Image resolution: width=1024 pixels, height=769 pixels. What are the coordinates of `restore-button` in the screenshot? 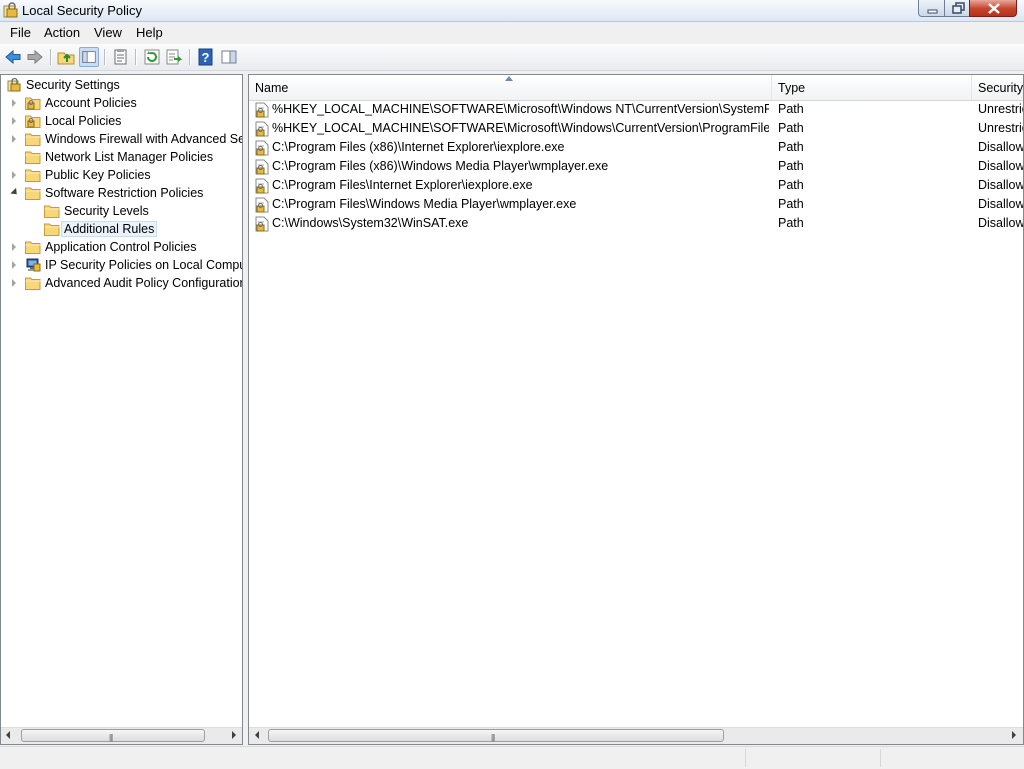 It's located at (957, 8).